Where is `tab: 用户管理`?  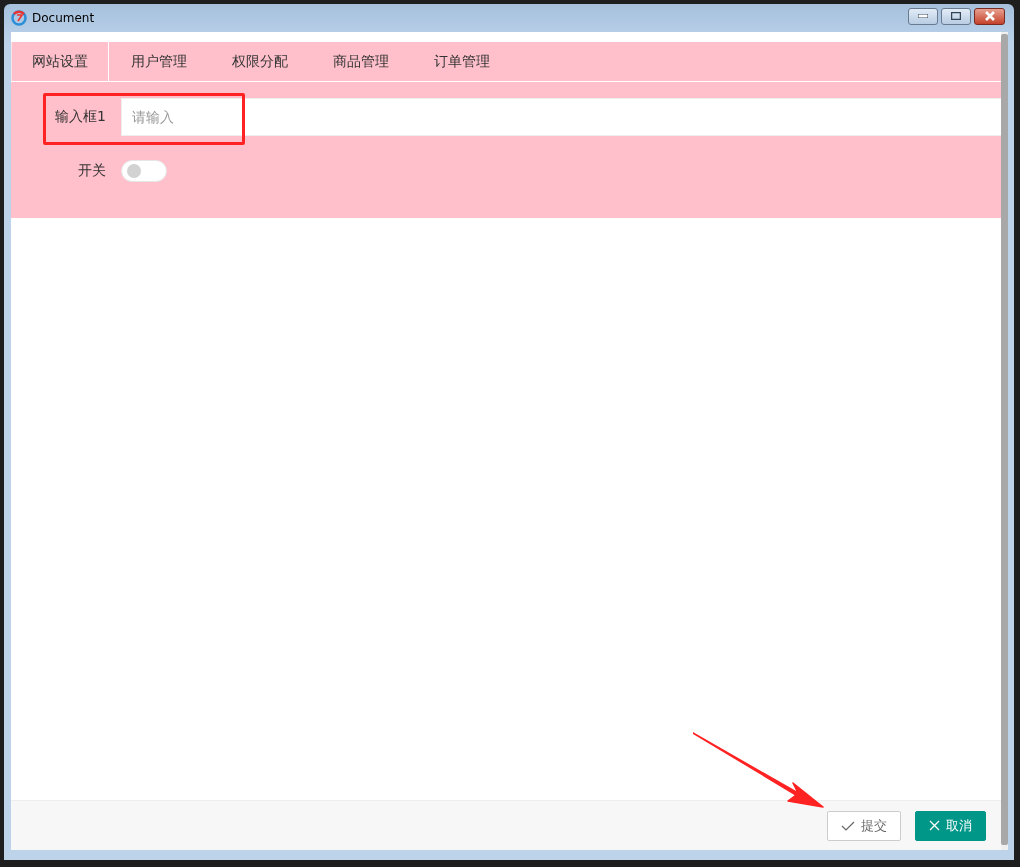 tab: 用户管理 is located at coordinates (159, 61).